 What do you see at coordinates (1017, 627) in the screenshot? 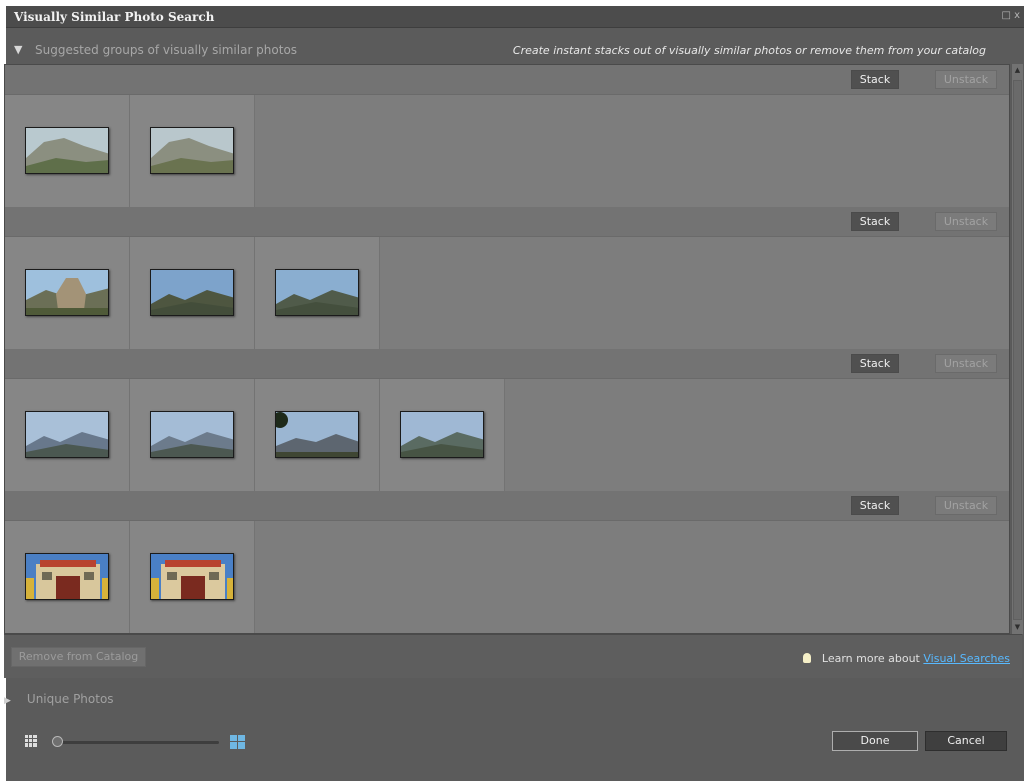
I see `scroll-down-arrow-icon: ▼` at bounding box center [1017, 627].